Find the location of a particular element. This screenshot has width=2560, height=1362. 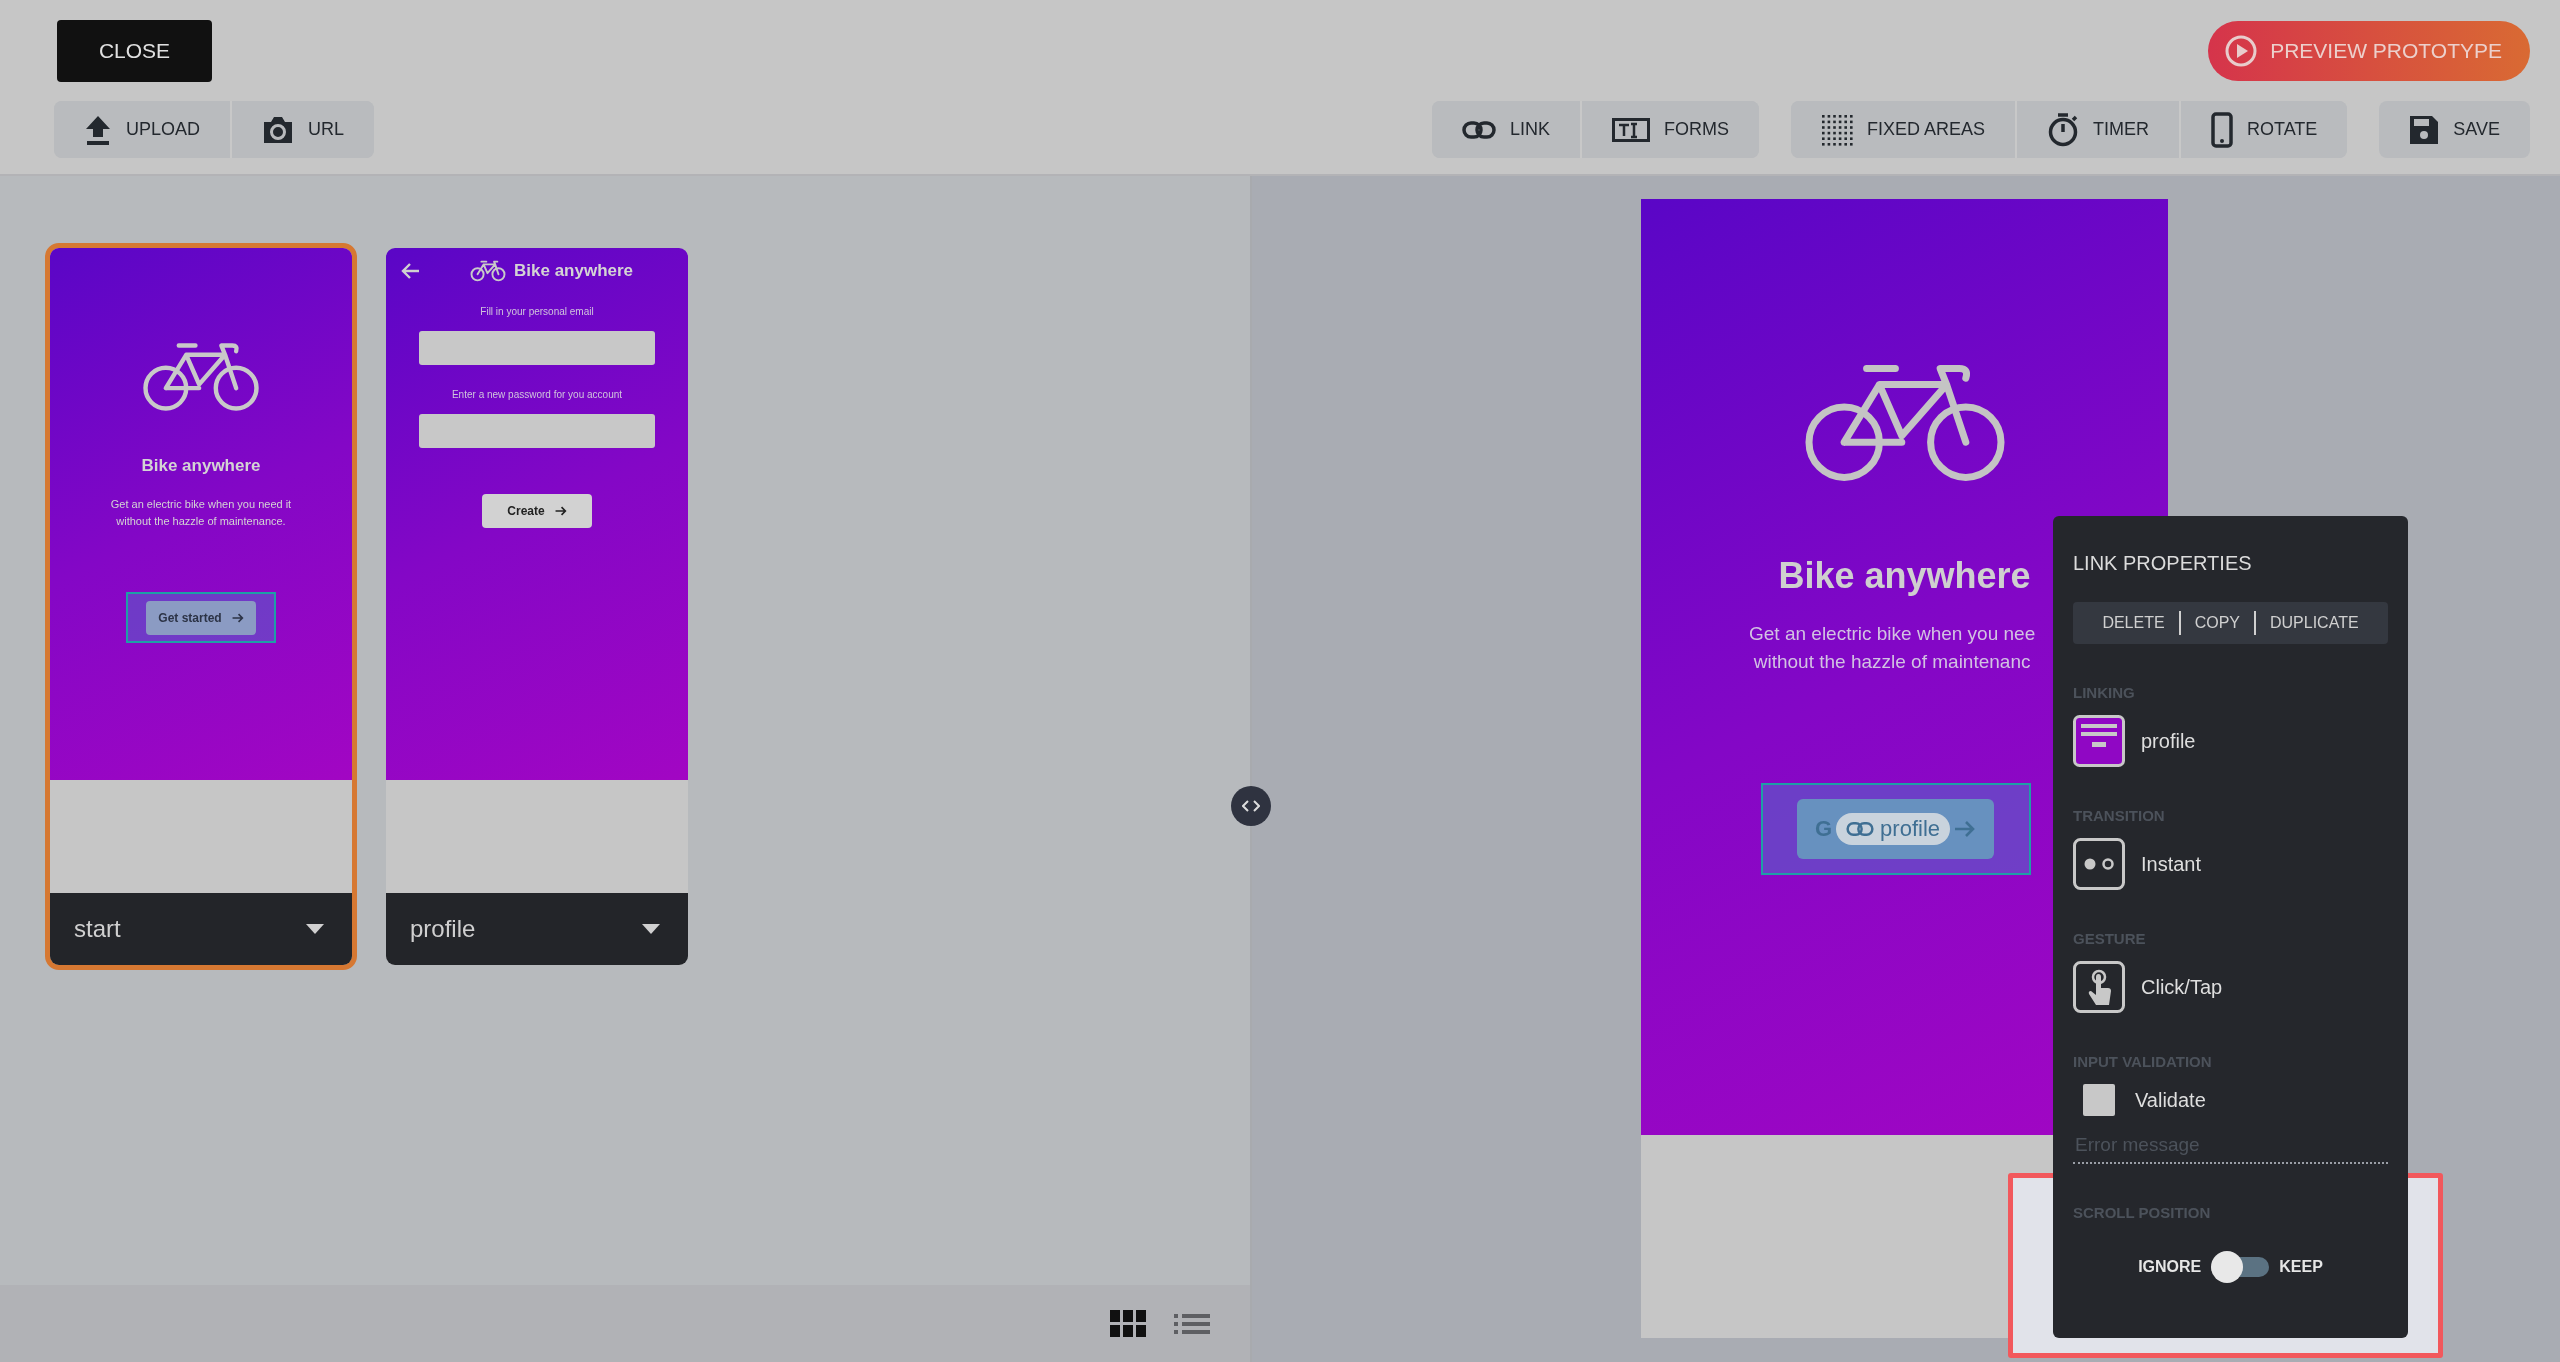

validate-checkbox is located at coordinates (2099, 1100).